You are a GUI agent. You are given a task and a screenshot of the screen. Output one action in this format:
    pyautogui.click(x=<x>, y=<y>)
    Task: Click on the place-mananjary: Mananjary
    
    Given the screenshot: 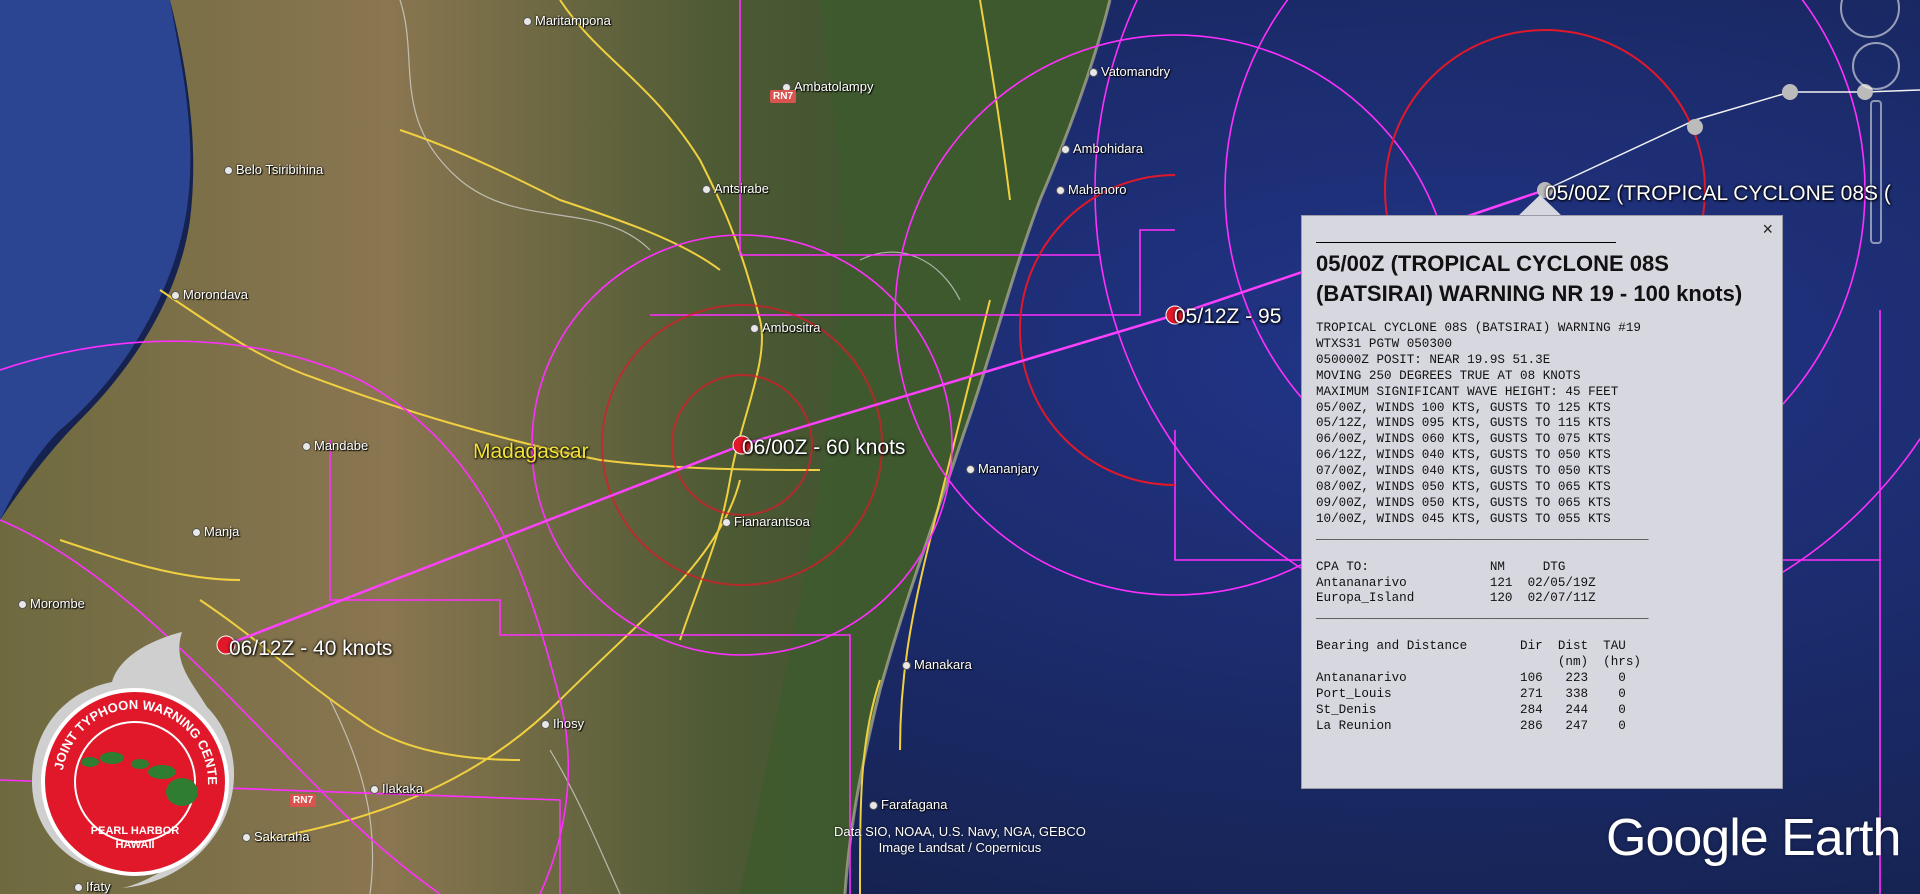 What is the action you would take?
    pyautogui.click(x=1002, y=468)
    